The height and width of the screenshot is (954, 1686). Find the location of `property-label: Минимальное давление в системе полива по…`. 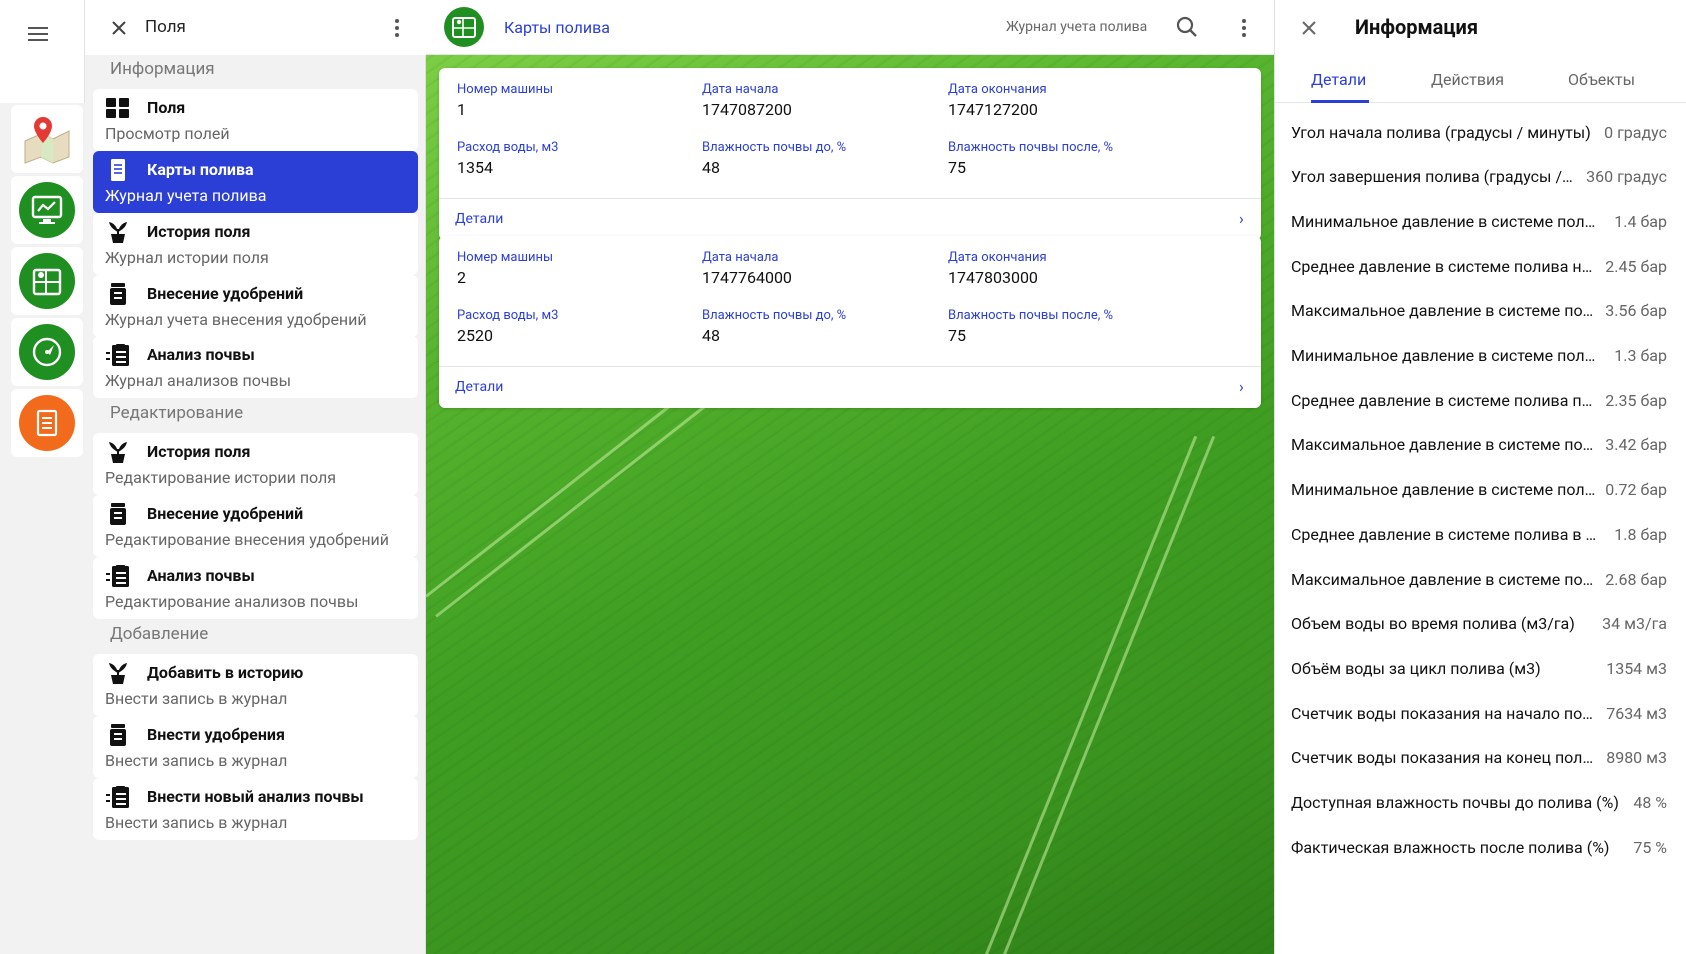

property-label: Минимальное давление в системе полива по… is located at coordinates (1452, 355).